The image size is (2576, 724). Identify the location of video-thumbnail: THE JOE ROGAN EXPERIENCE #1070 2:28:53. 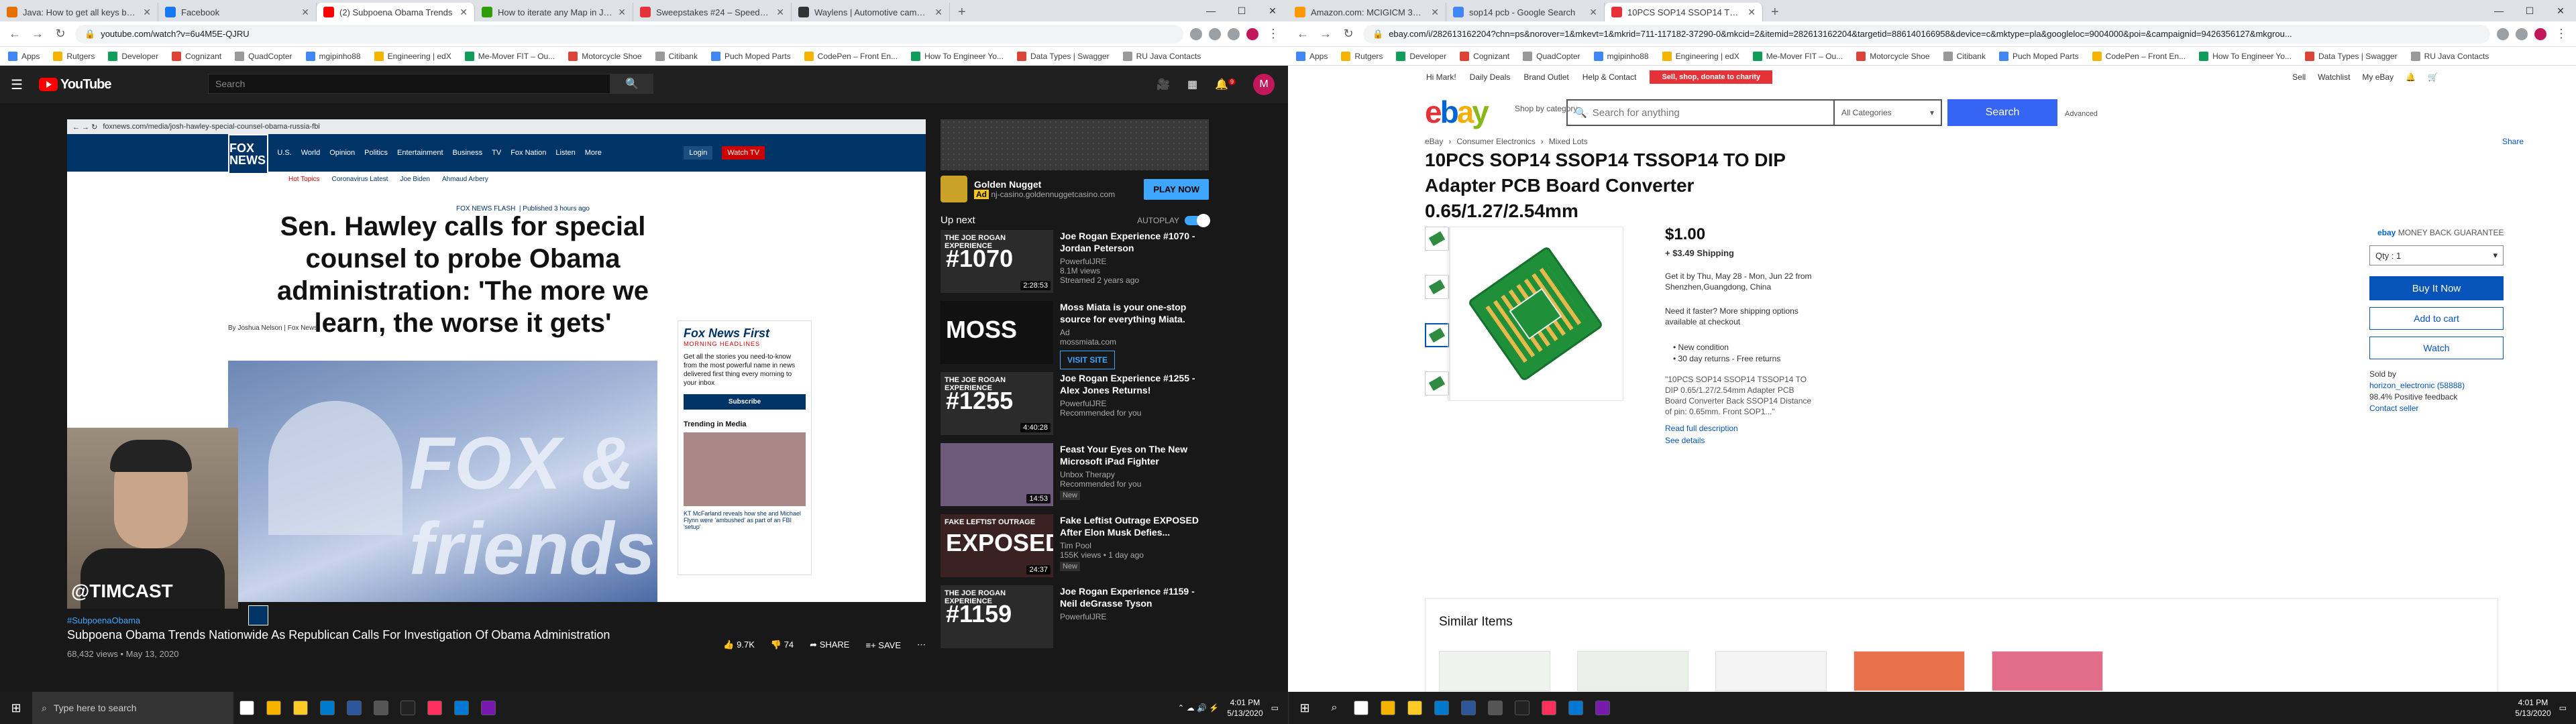
(997, 261).